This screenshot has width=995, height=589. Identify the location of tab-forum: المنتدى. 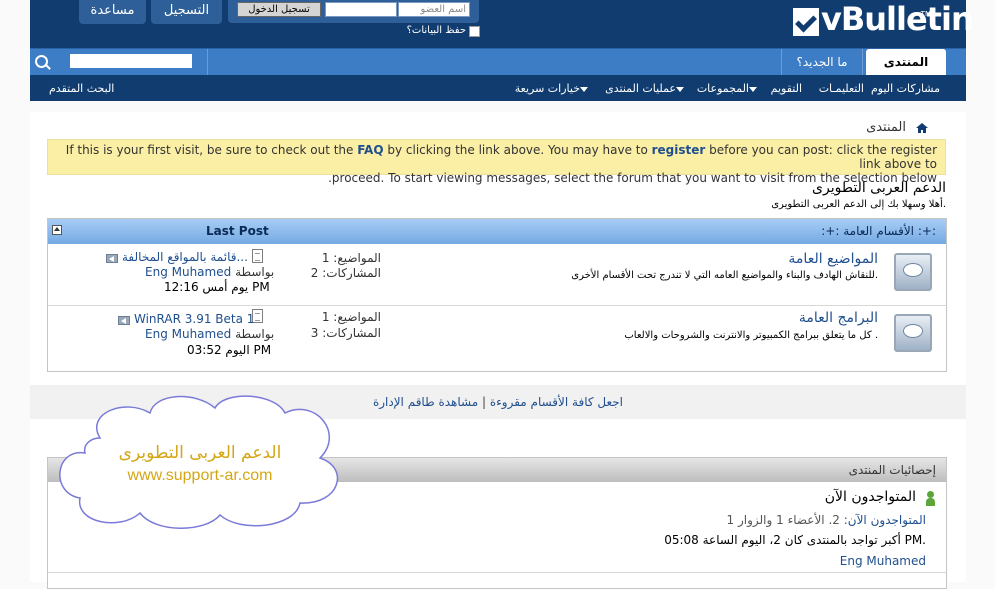
(906, 62).